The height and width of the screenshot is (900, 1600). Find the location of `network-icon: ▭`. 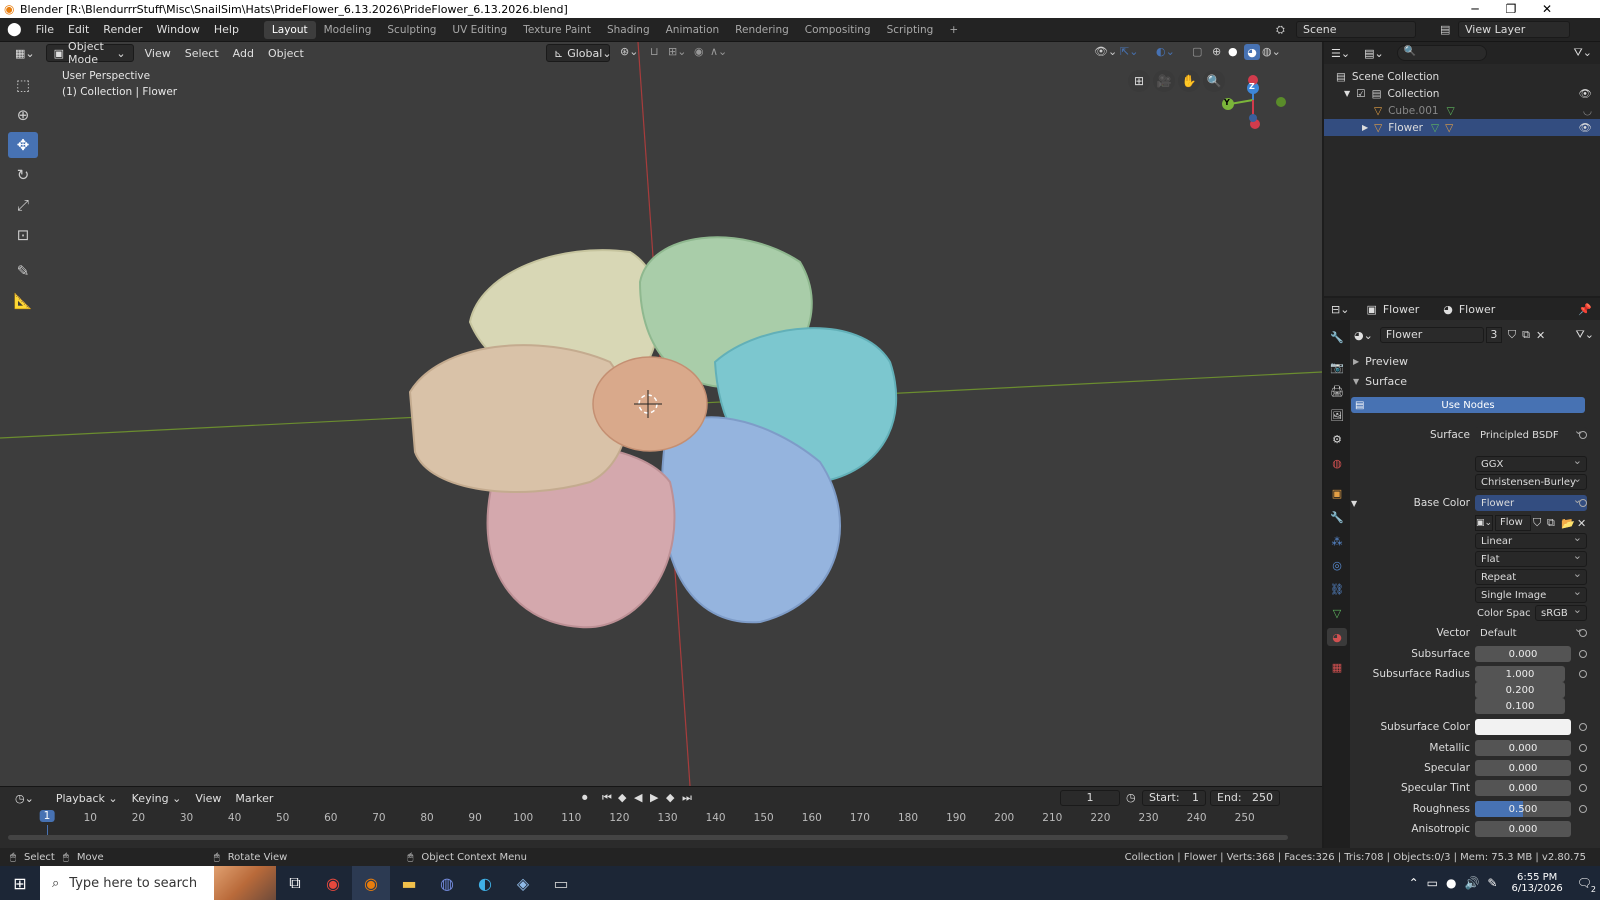

network-icon: ▭ is located at coordinates (1432, 883).